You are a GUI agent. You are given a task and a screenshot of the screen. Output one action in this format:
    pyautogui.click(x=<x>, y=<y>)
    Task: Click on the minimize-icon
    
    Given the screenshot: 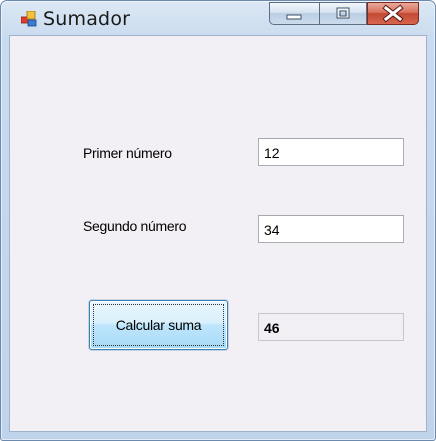 What is the action you would take?
    pyautogui.click(x=294, y=17)
    